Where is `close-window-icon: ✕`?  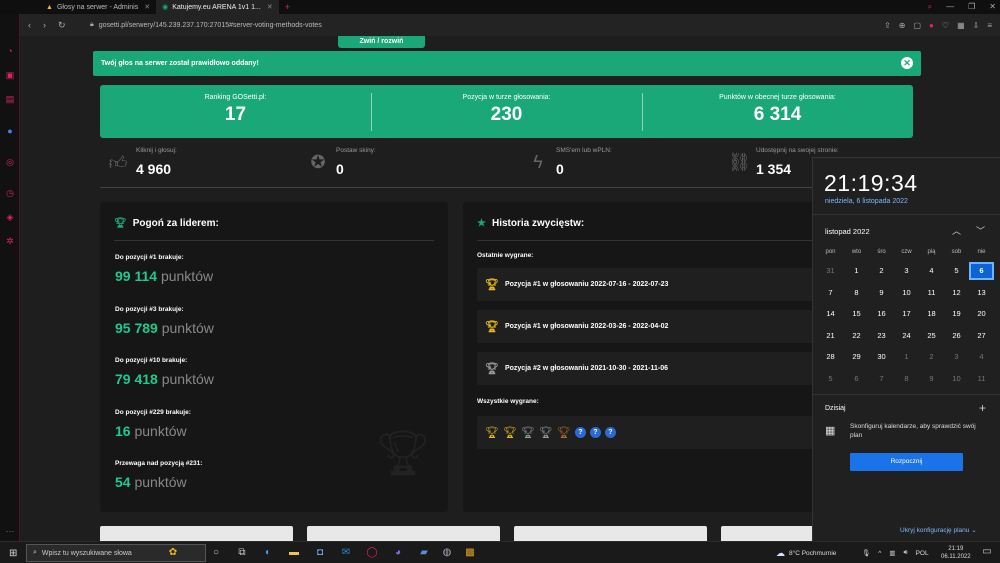 close-window-icon: ✕ is located at coordinates (992, 7).